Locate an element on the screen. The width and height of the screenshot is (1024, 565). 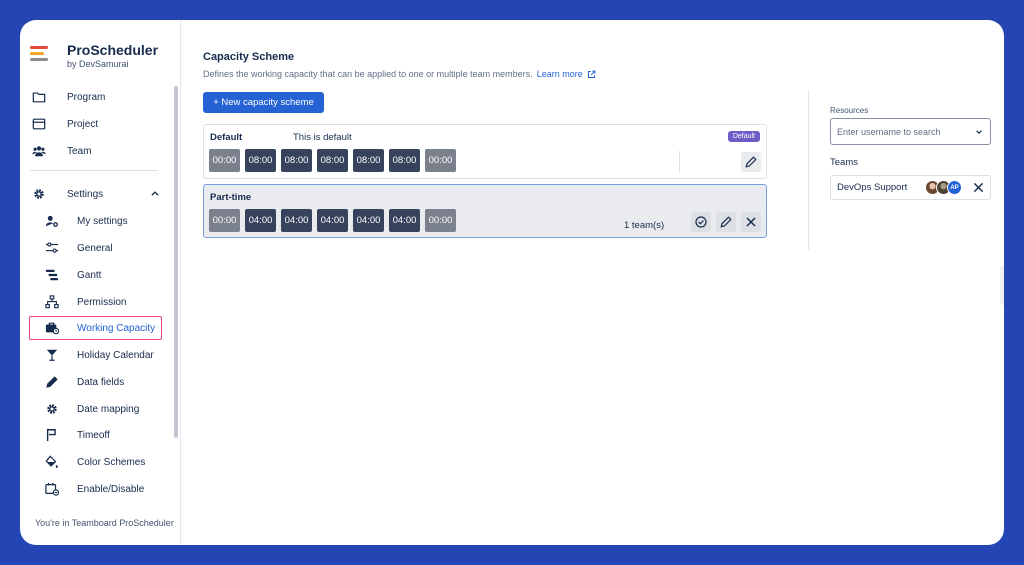
settings-item-holiday-calendar: Holiday Calendar is located at coordinates (95, 355).